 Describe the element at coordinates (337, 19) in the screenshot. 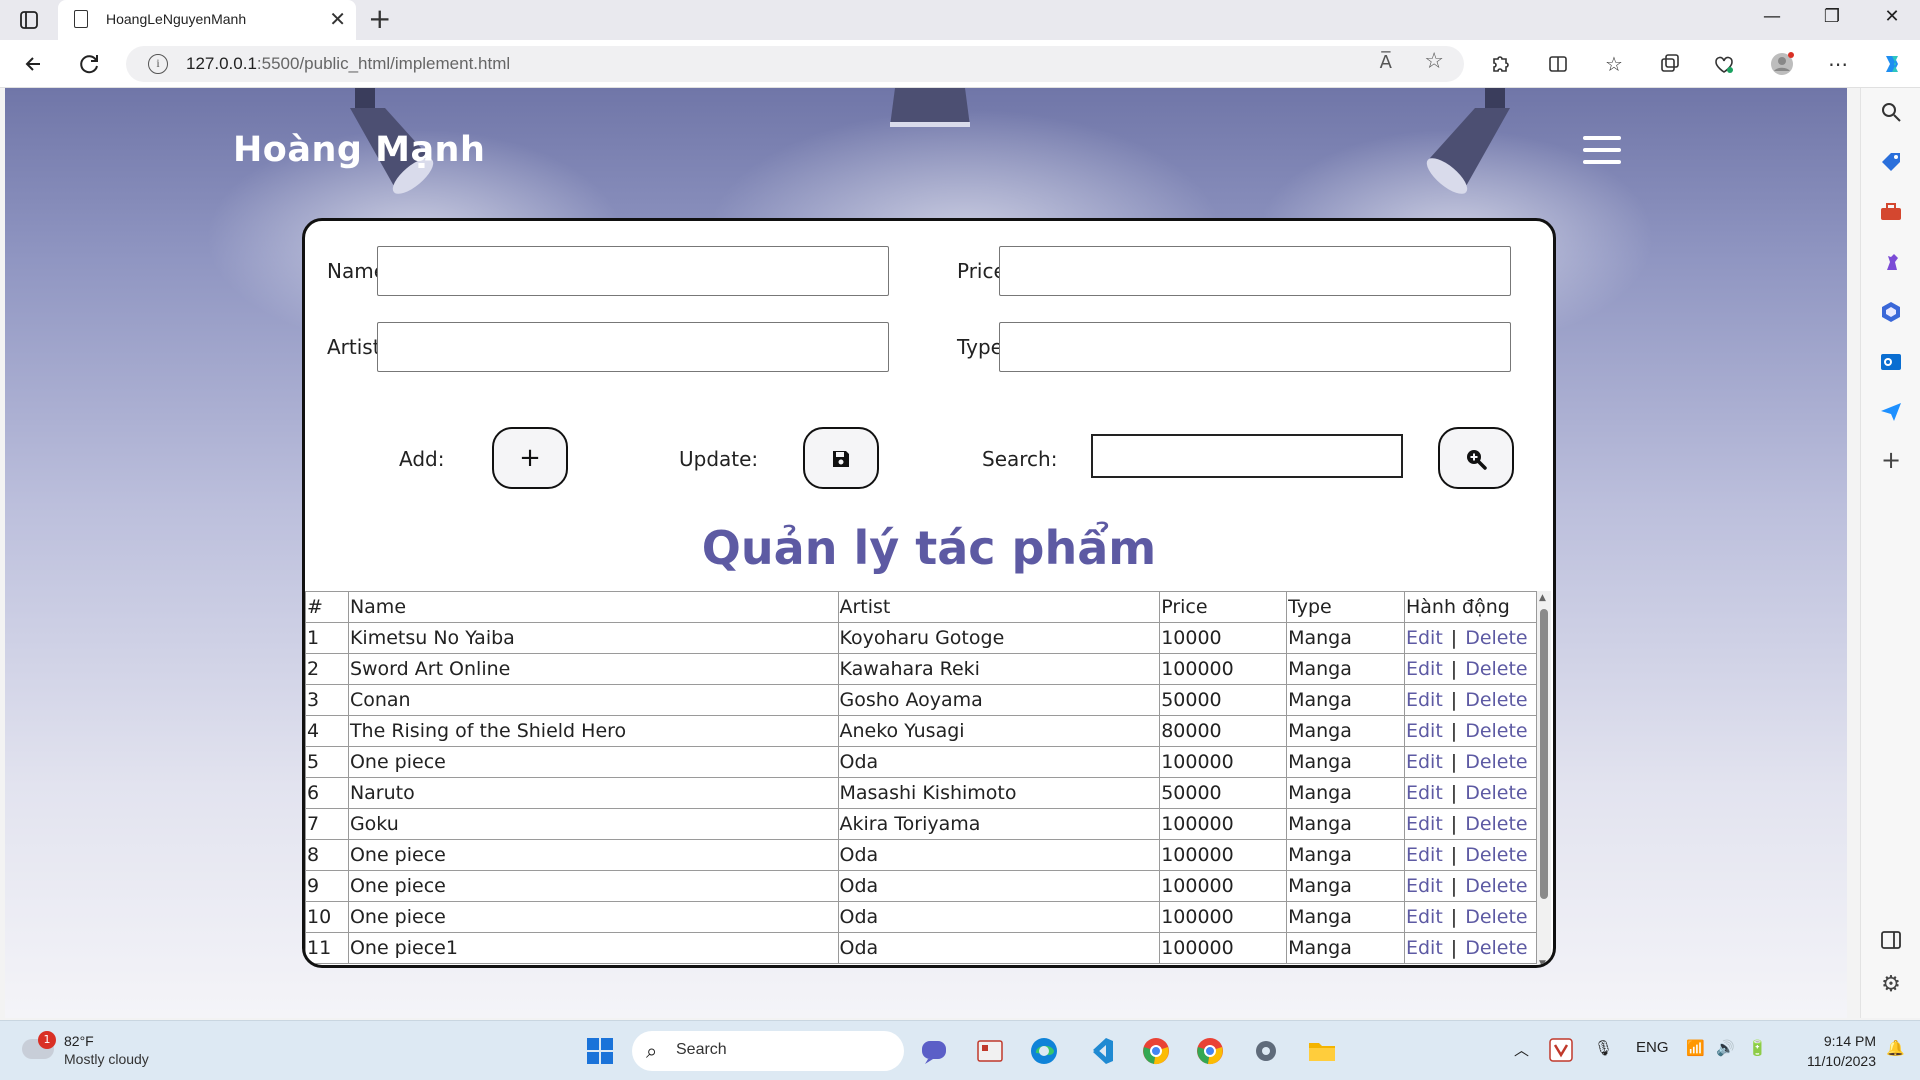

I see `tab-close-icon: ✕` at that location.